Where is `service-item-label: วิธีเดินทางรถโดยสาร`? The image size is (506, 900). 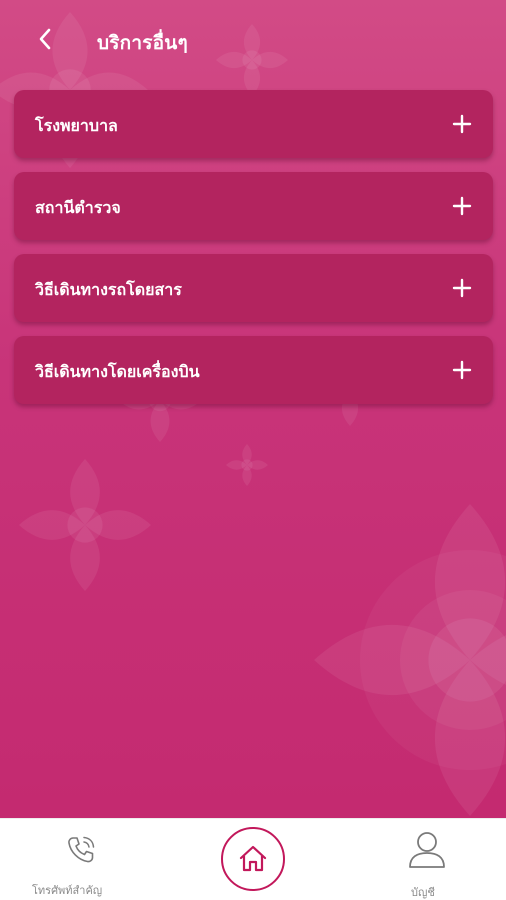
service-item-label: วิธีเดินทางรถโดยสาร is located at coordinates (108, 289).